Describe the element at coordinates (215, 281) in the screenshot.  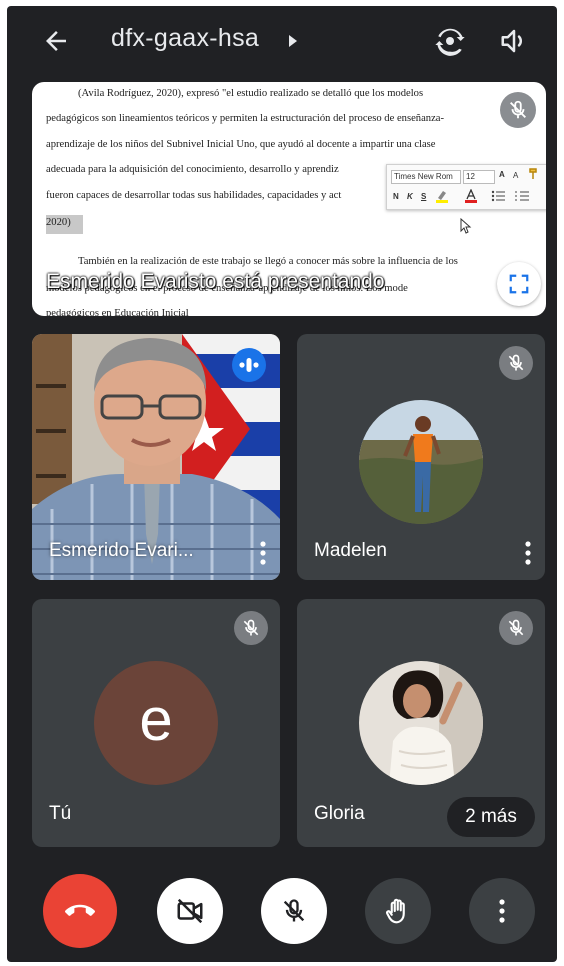
I see `presenting-label: Esmerido Evaristo está presentando` at that location.